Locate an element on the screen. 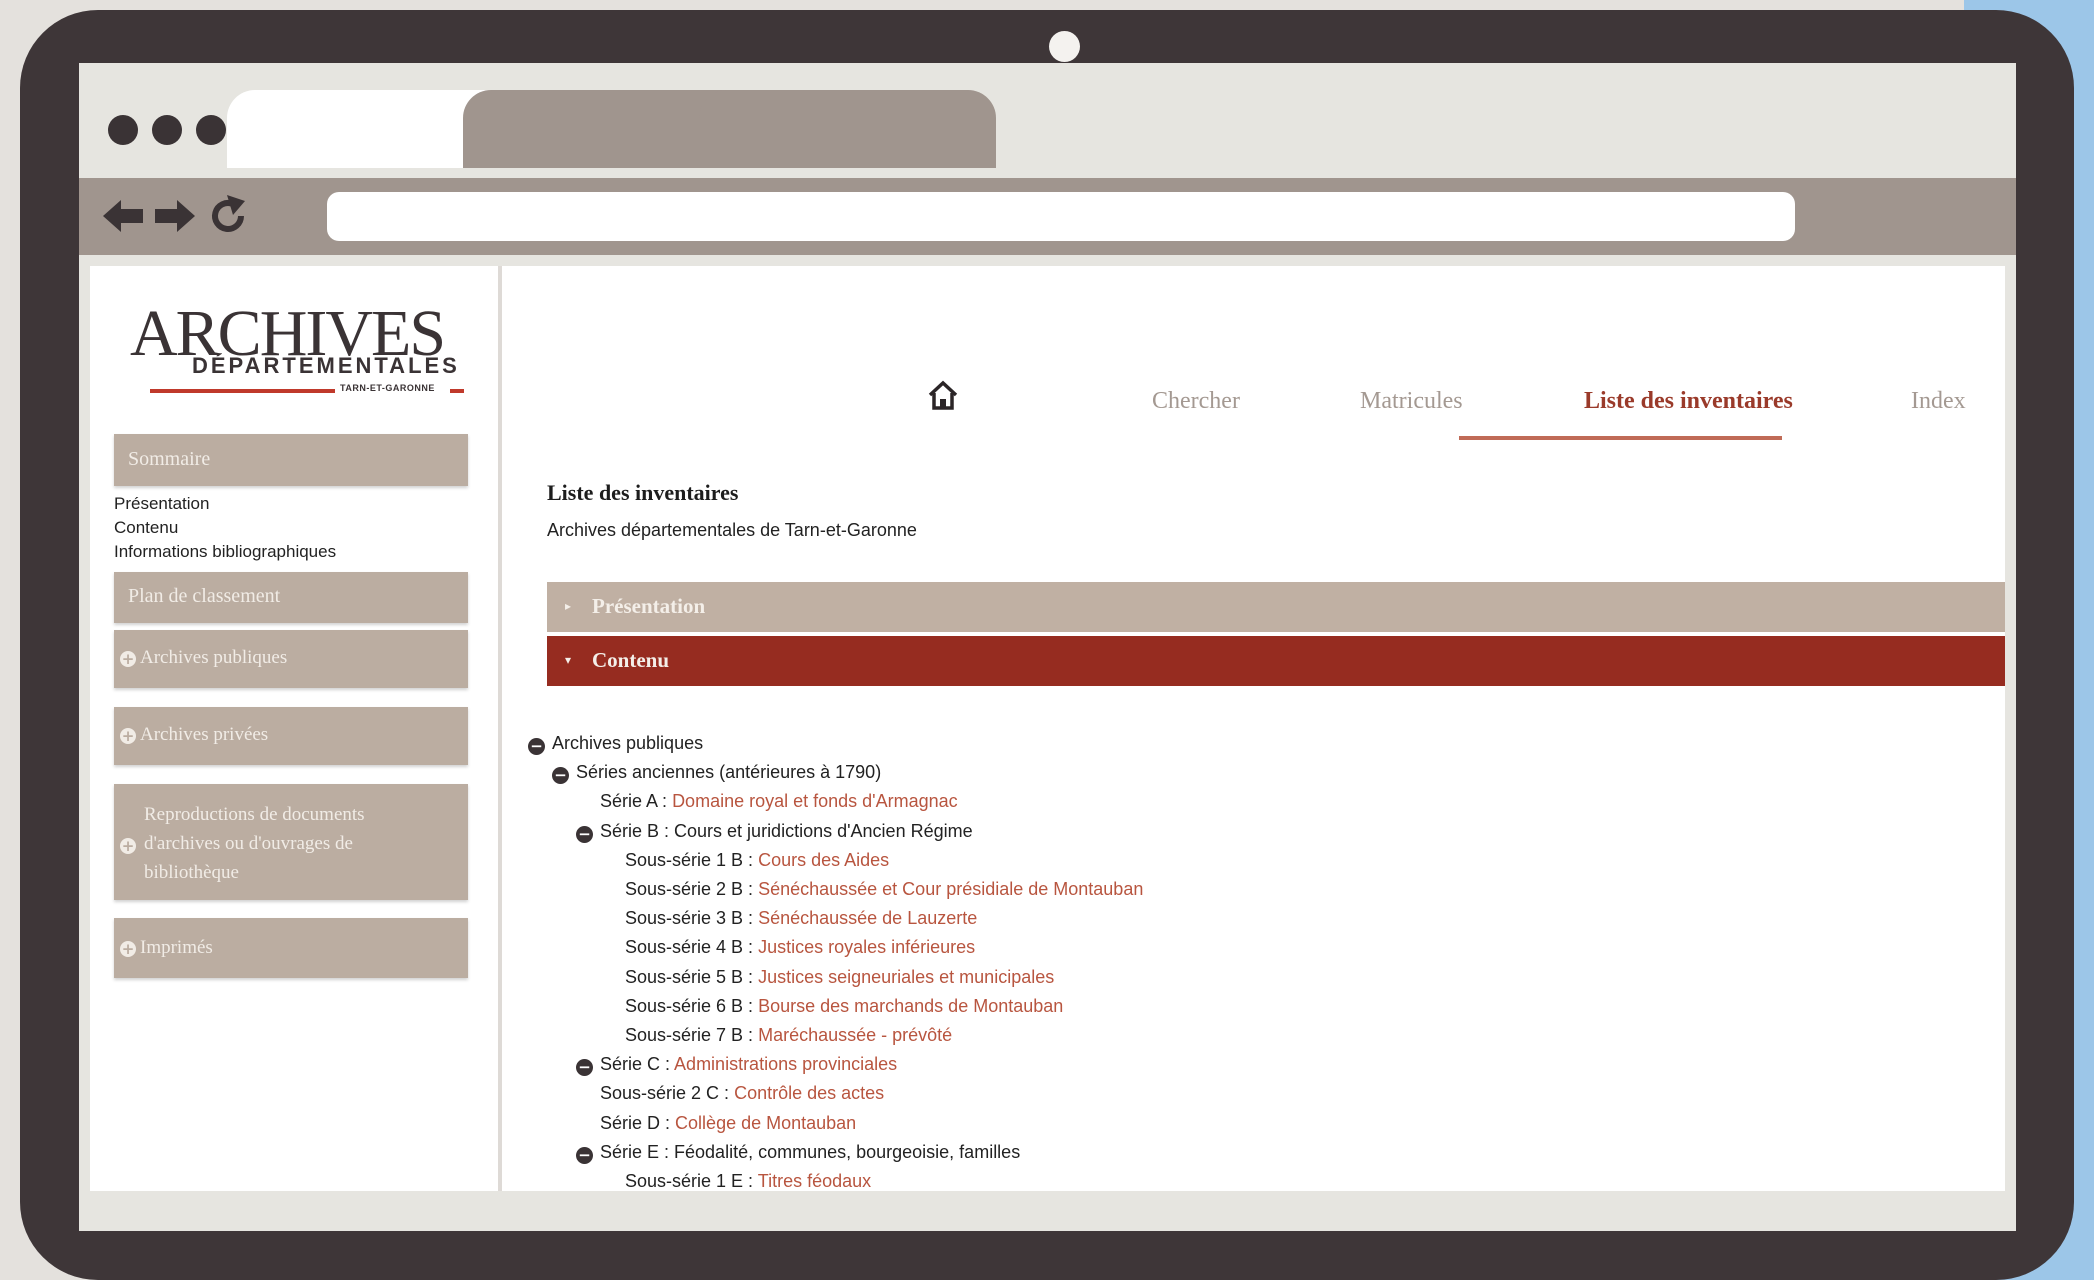  logo-line-left is located at coordinates (242, 391).